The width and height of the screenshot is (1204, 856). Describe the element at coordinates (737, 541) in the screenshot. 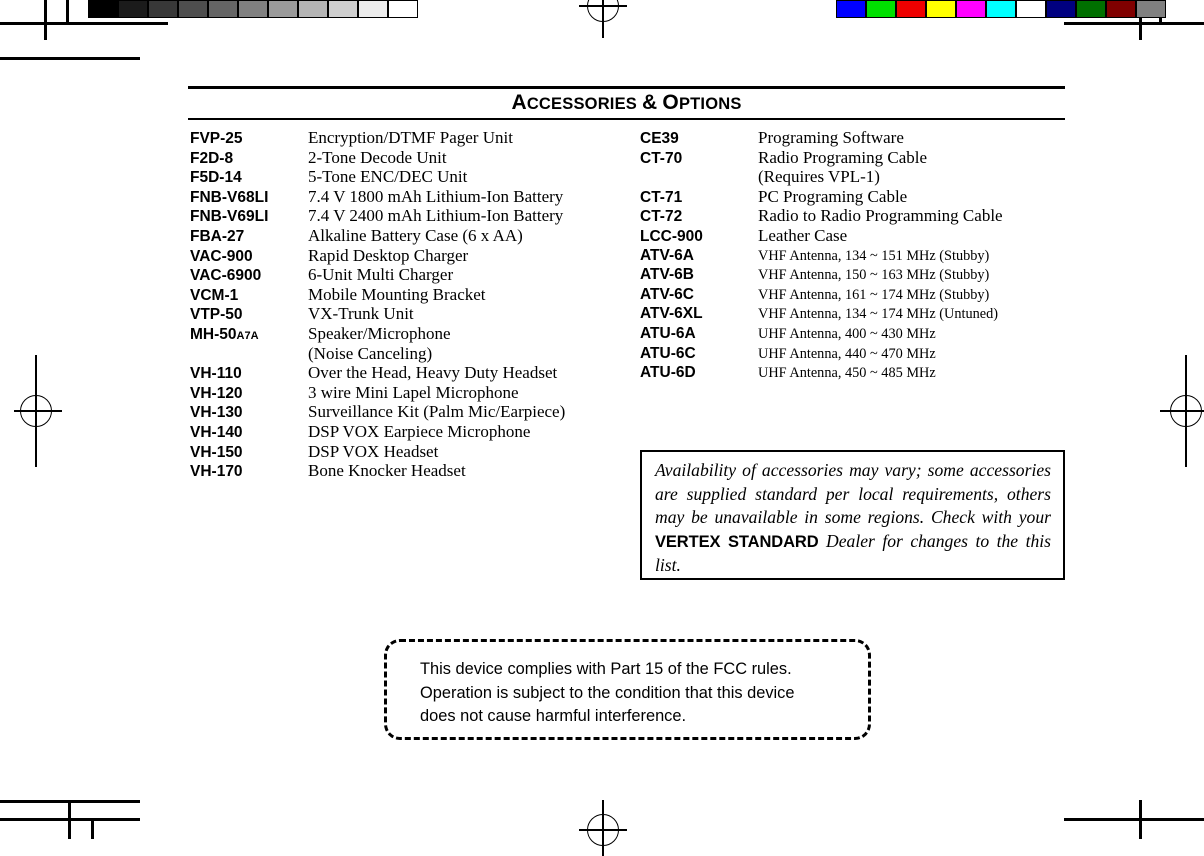

I see `vertex-standard-brand: VERTEX STANDARD` at that location.